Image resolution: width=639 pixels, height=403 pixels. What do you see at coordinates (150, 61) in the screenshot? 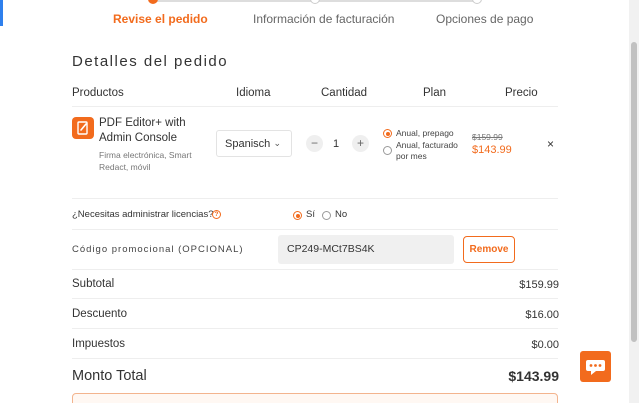
I see `order-details-title: Detalles del pedido` at bounding box center [150, 61].